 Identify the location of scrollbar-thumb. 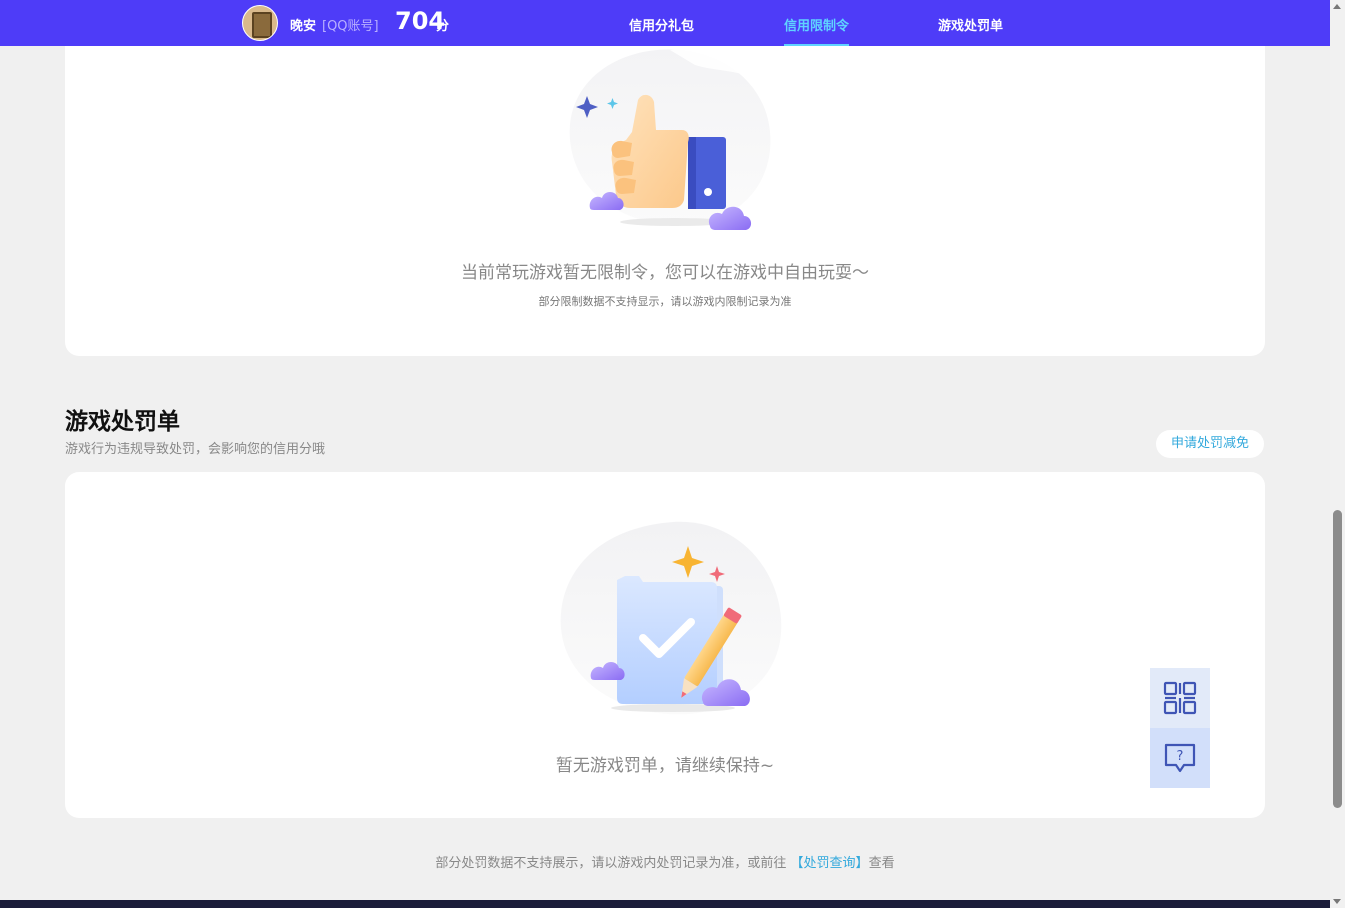
(1337, 659).